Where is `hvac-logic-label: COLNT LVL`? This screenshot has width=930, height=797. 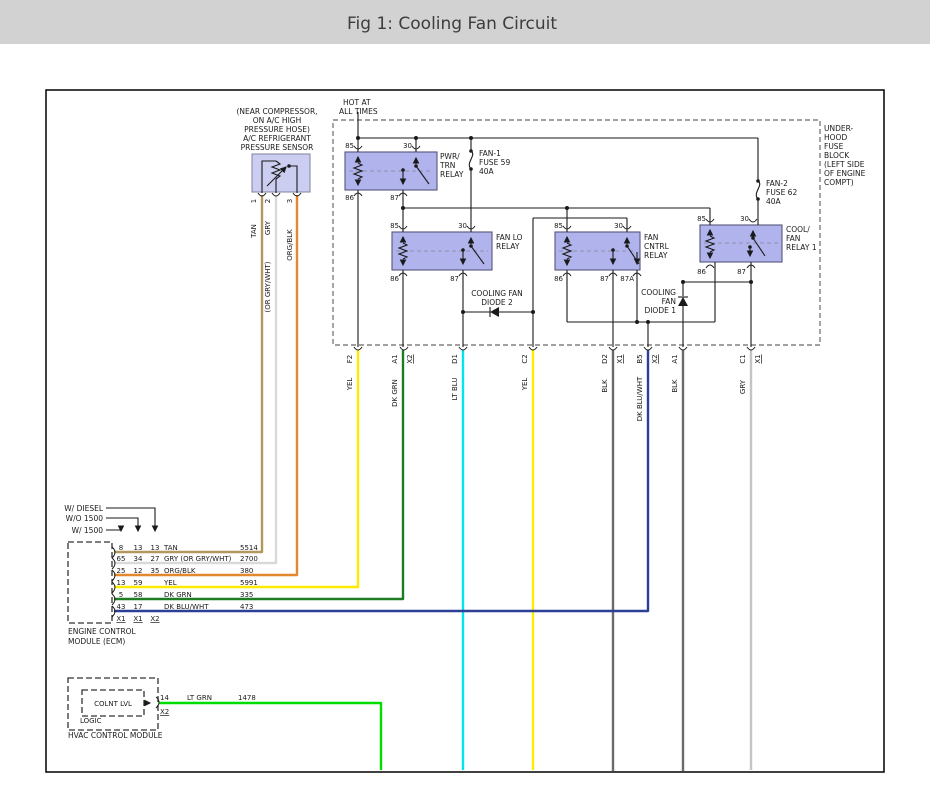 hvac-logic-label: COLNT LVL is located at coordinates (113, 704).